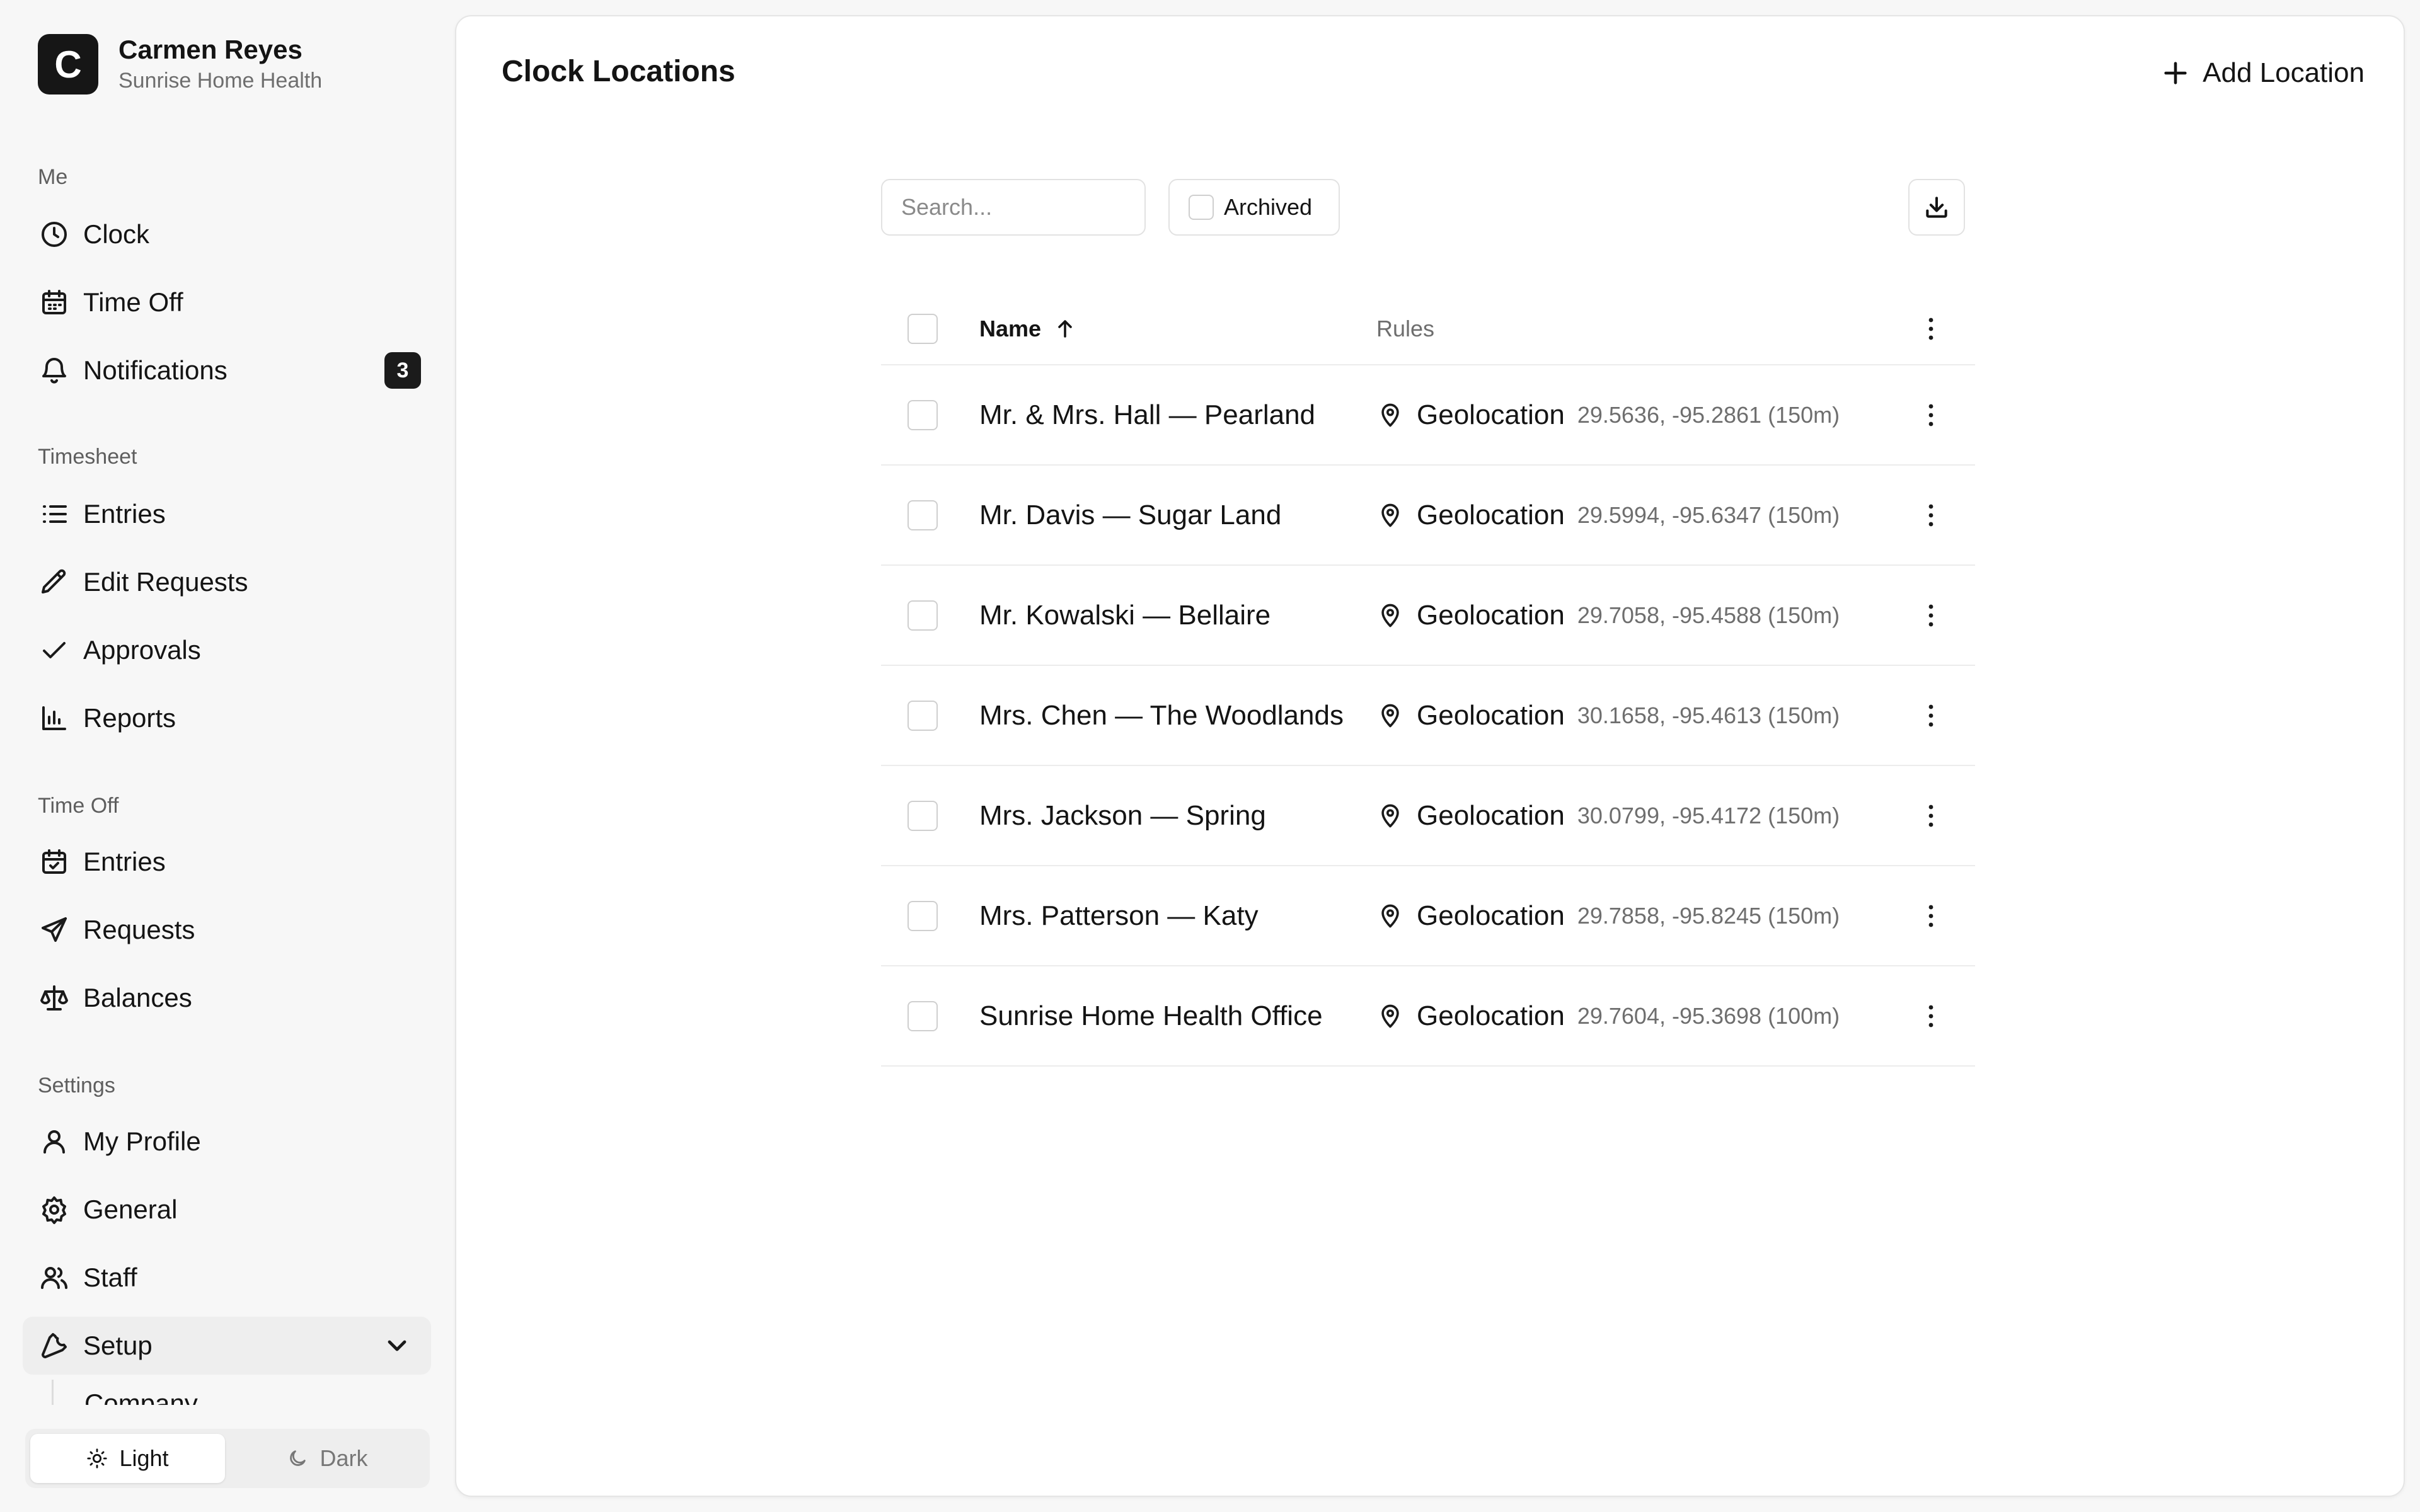  I want to click on check-icon, so click(55, 650).